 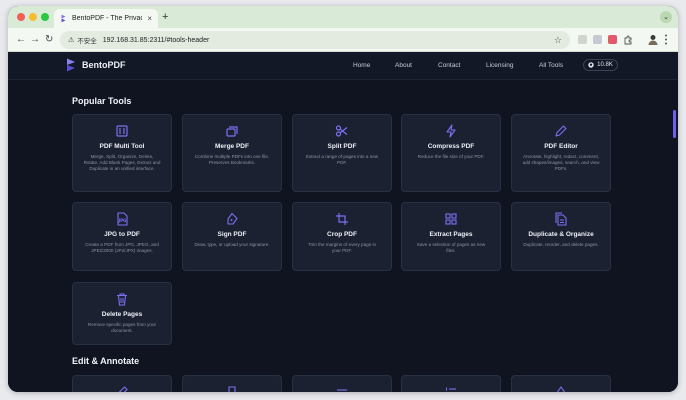 What do you see at coordinates (451, 156) in the screenshot?
I see `tool-description: Reduce the file size of your PDF.` at bounding box center [451, 156].